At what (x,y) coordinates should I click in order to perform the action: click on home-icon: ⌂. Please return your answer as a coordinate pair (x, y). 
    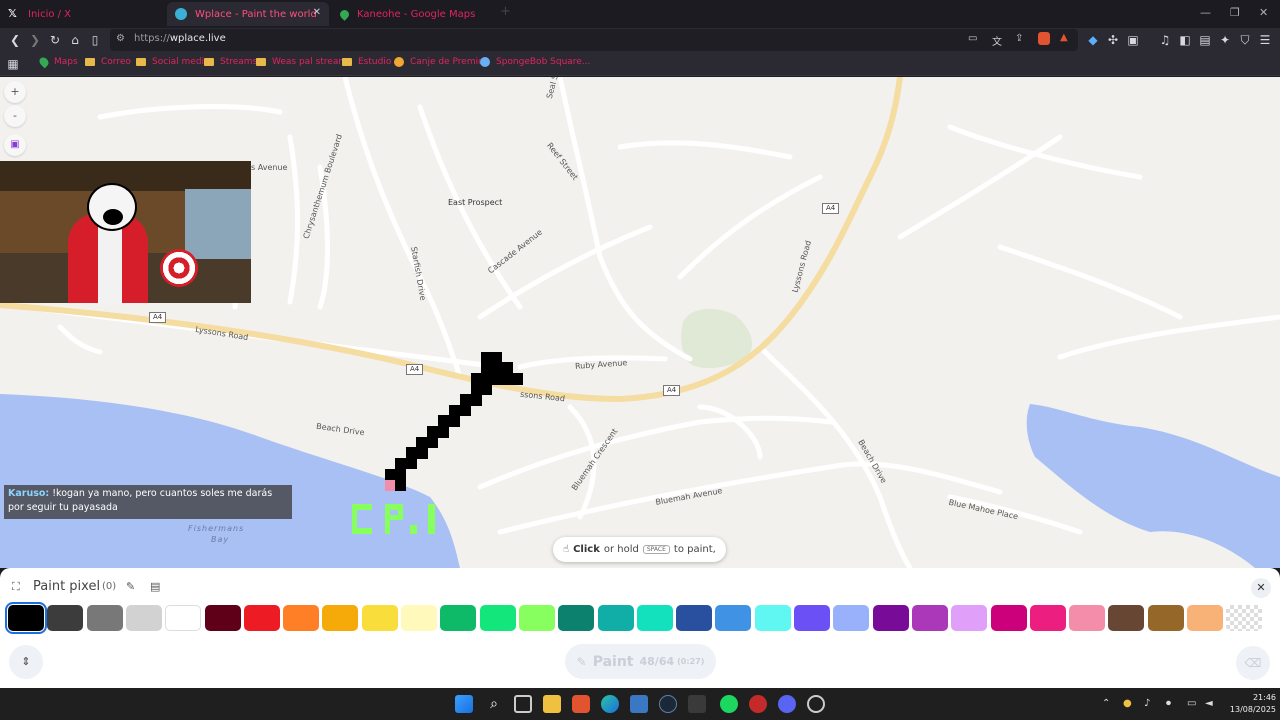
    Looking at the image, I should click on (75, 40).